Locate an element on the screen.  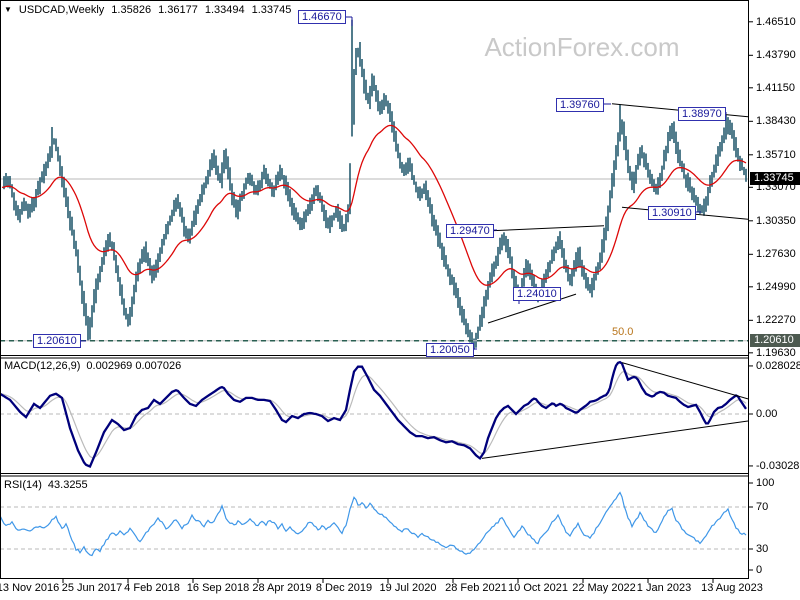
macd-values: 0.002969 0.007026 is located at coordinates (134, 366).